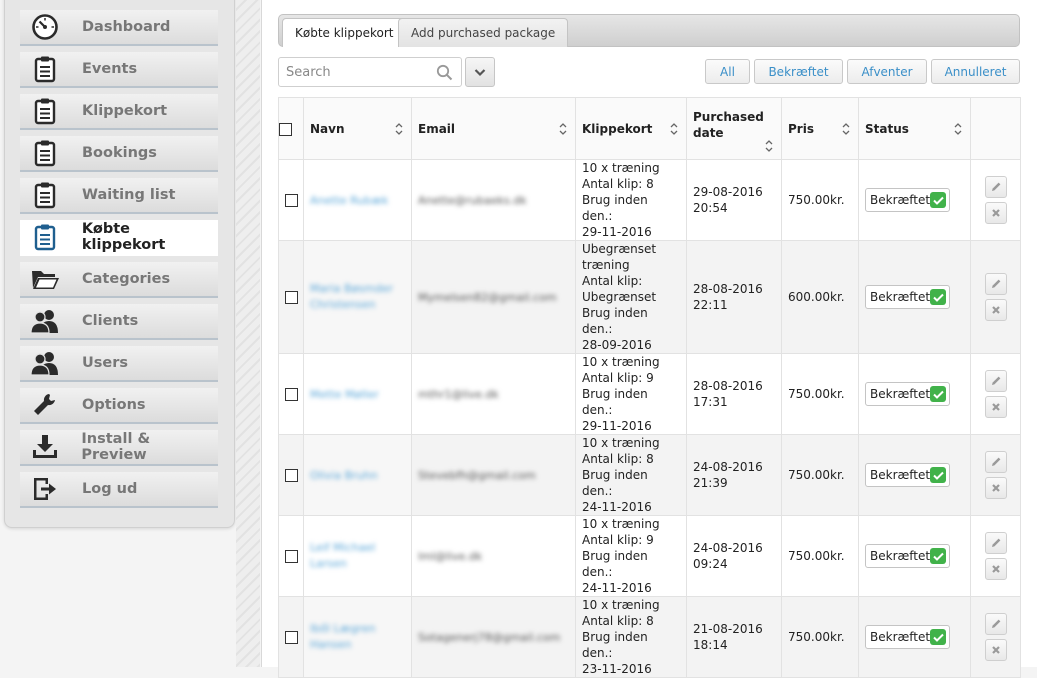 Image resolution: width=1037 pixels, height=678 pixels. I want to click on sidebar-item-label: Log ud, so click(110, 489).